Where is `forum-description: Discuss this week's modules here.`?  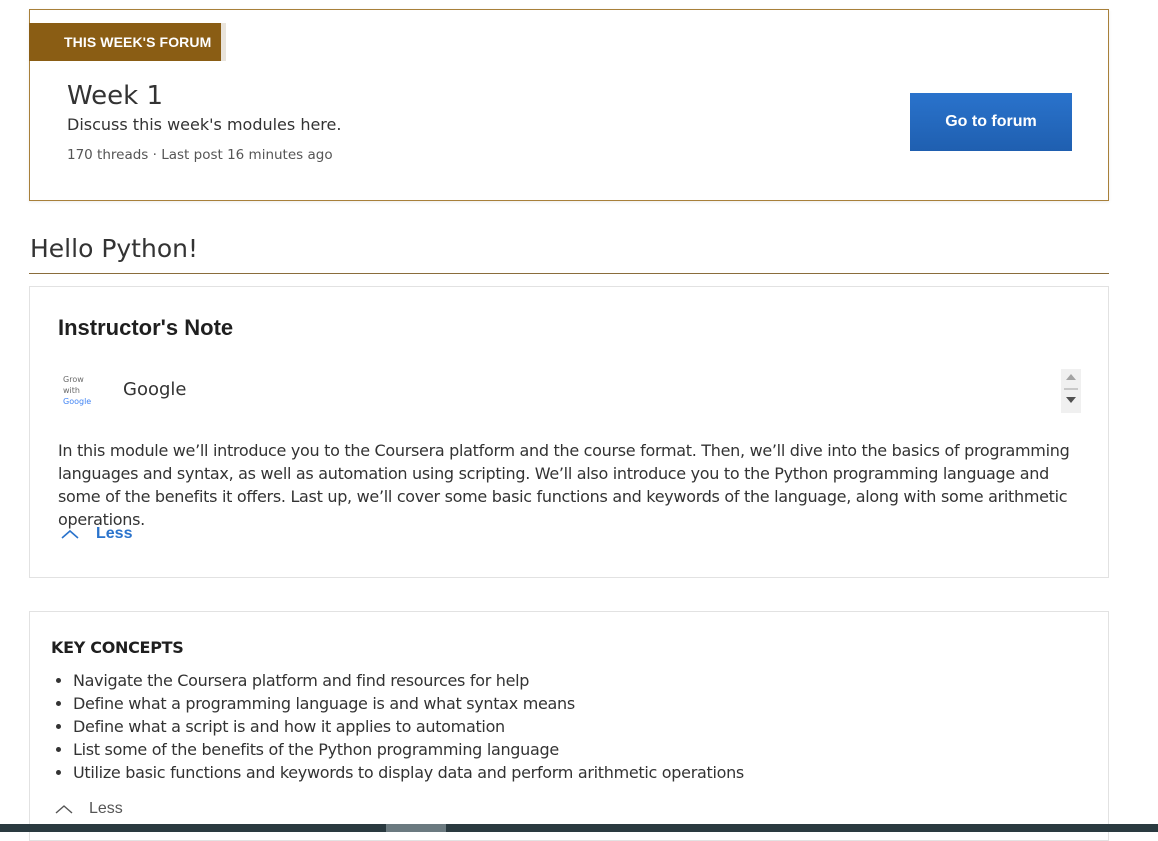
forum-description: Discuss this week's modules here. is located at coordinates (204, 124).